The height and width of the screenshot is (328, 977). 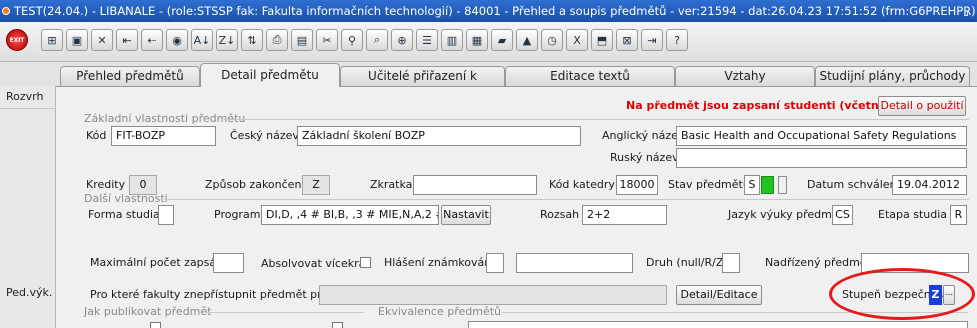 What do you see at coordinates (466, 215) in the screenshot?
I see `nastavit-button: Nastavit` at bounding box center [466, 215].